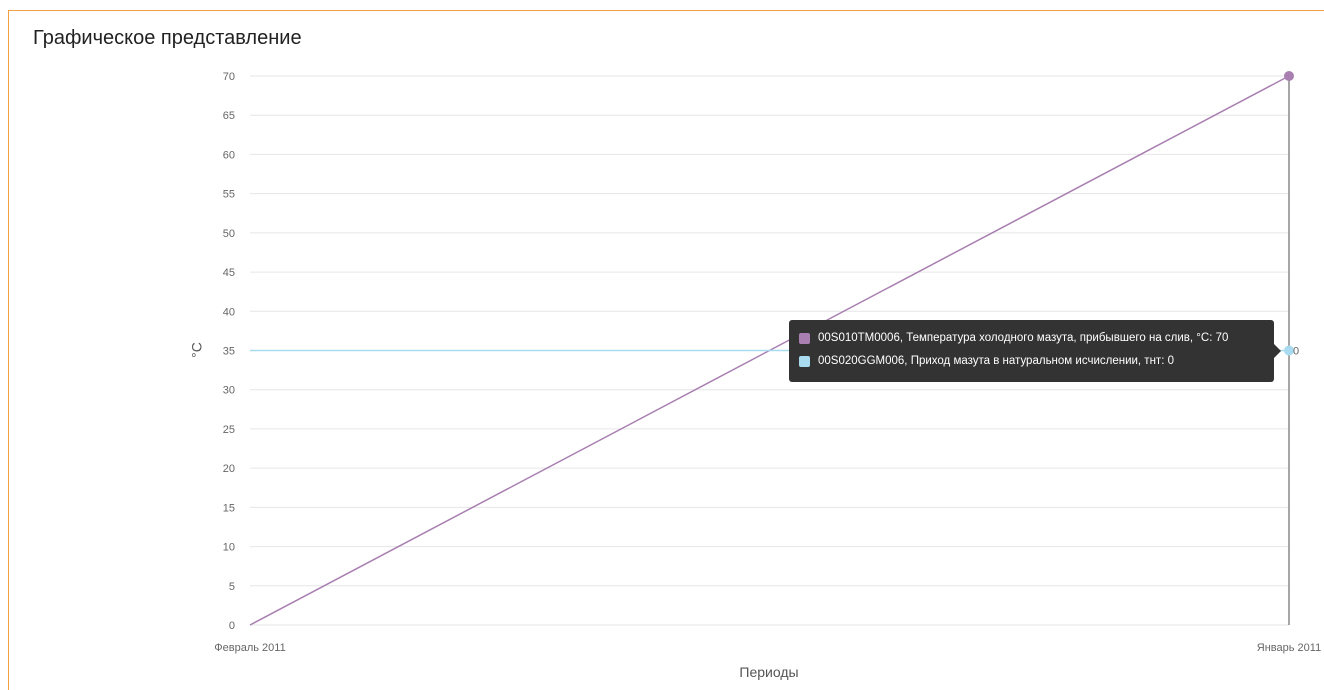 The height and width of the screenshot is (690, 1324). Describe the element at coordinates (229, 391) in the screenshot. I see `y-tick-label: 30` at that location.